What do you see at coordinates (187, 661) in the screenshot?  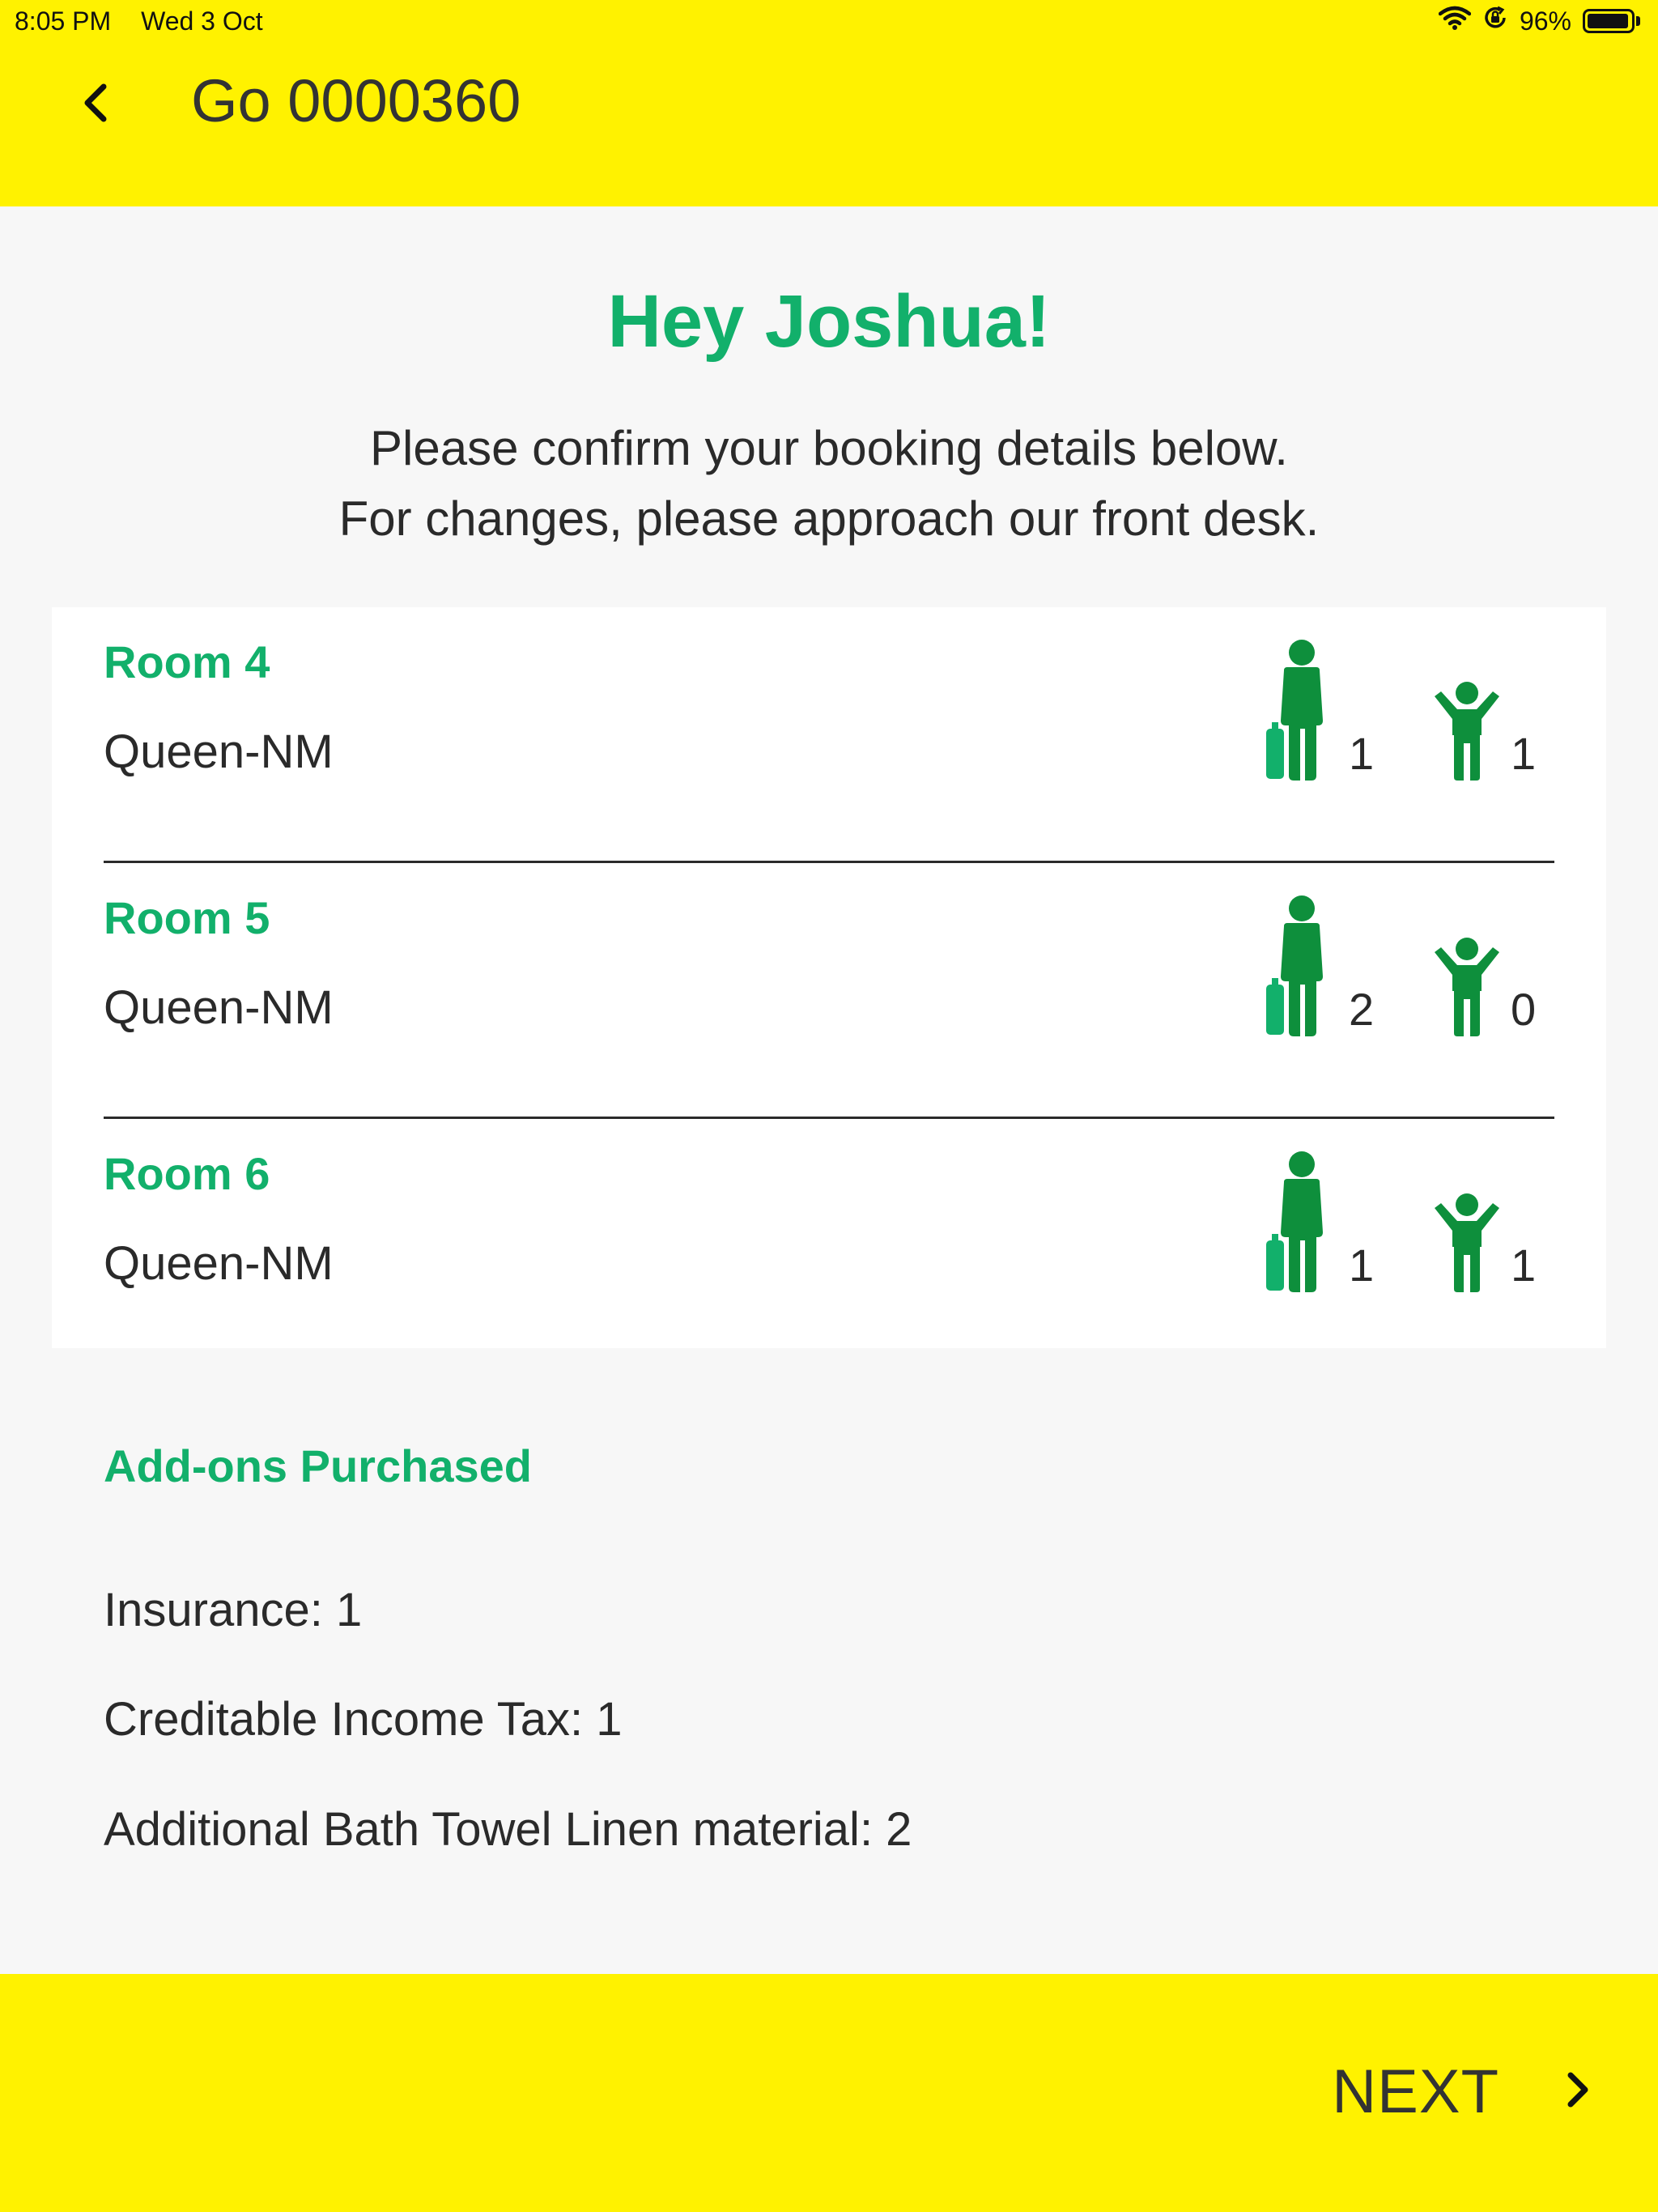 I see `room-title: Room 4` at bounding box center [187, 661].